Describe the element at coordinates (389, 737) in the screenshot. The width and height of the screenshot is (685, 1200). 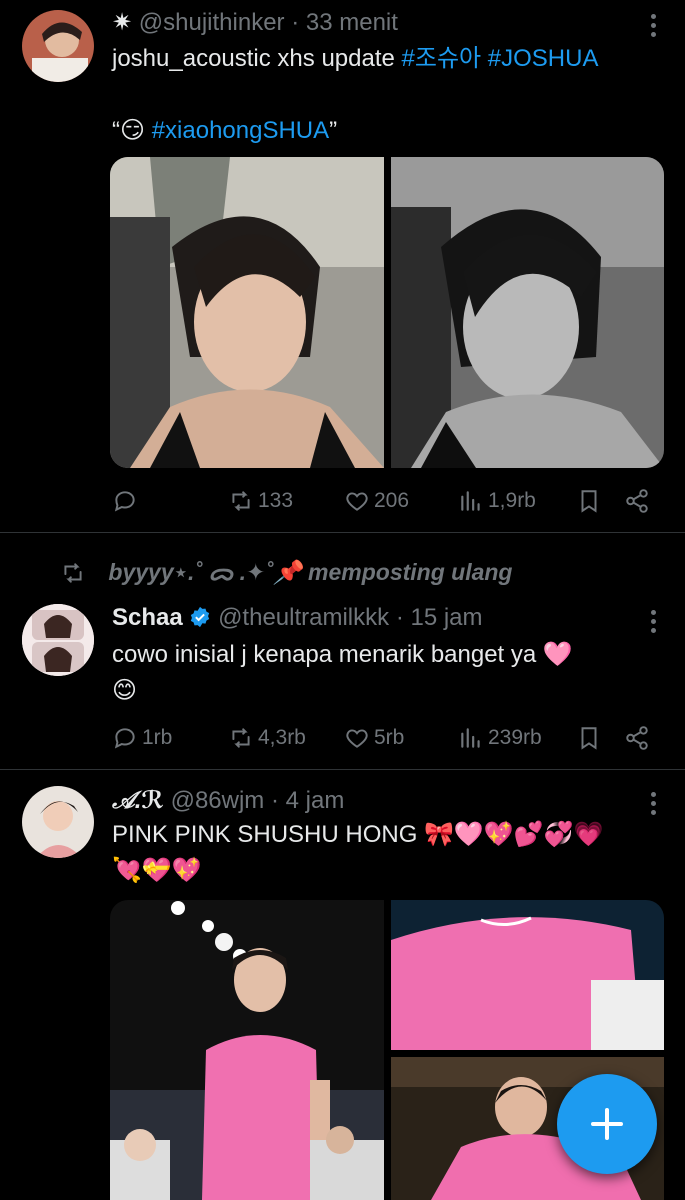
I see `like-count: 5rb` at that location.